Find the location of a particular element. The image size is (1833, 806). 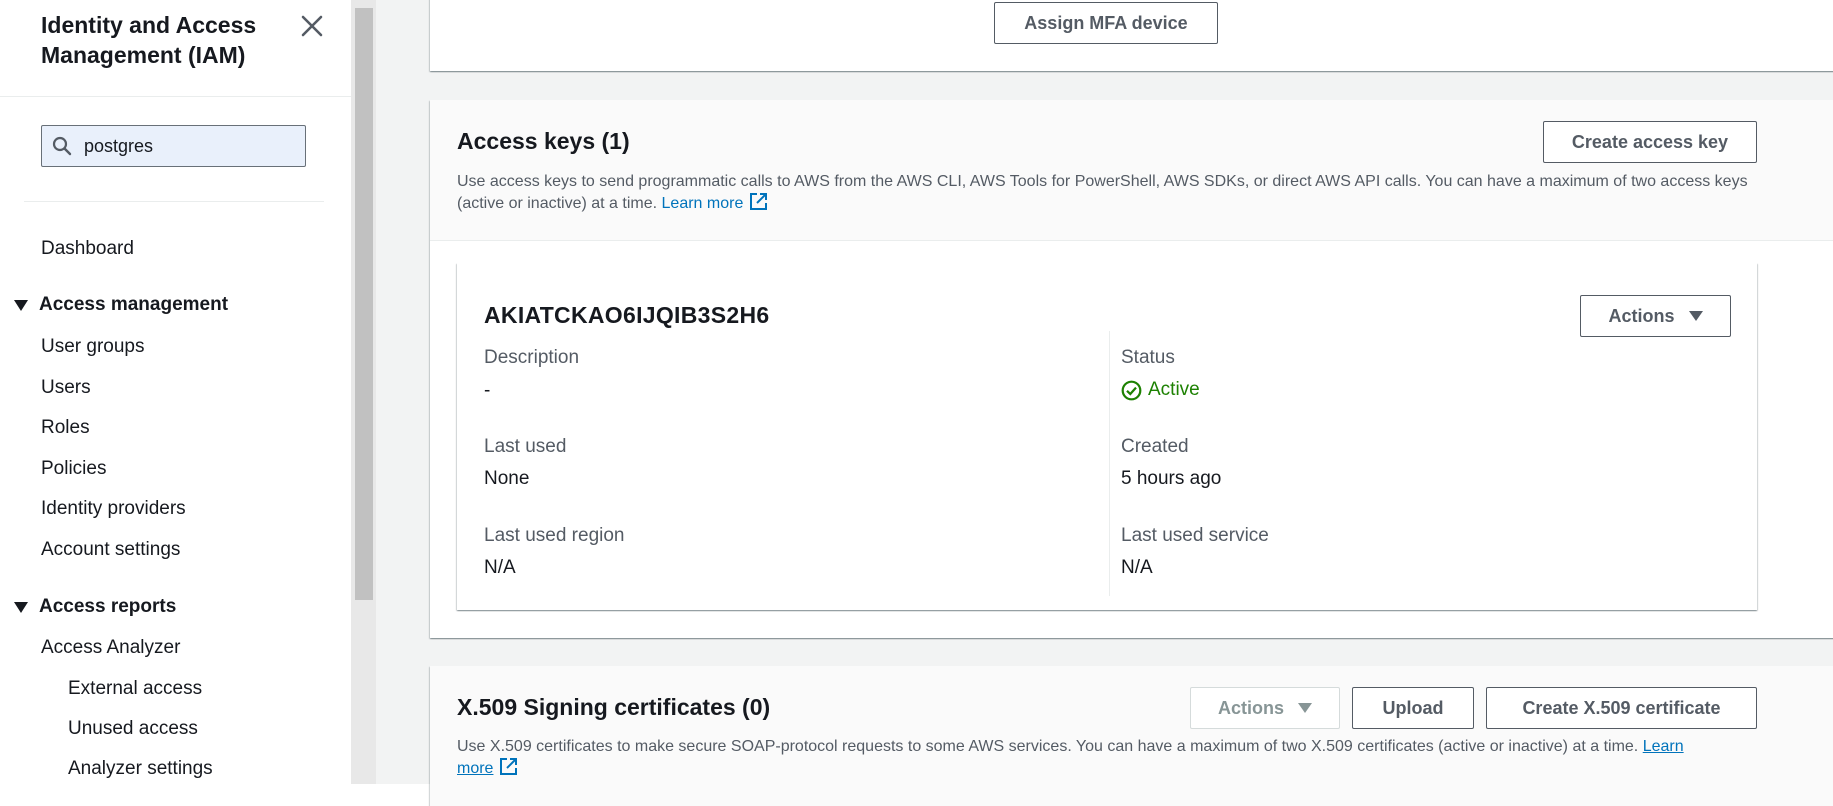

description-value: - is located at coordinates (487, 390).